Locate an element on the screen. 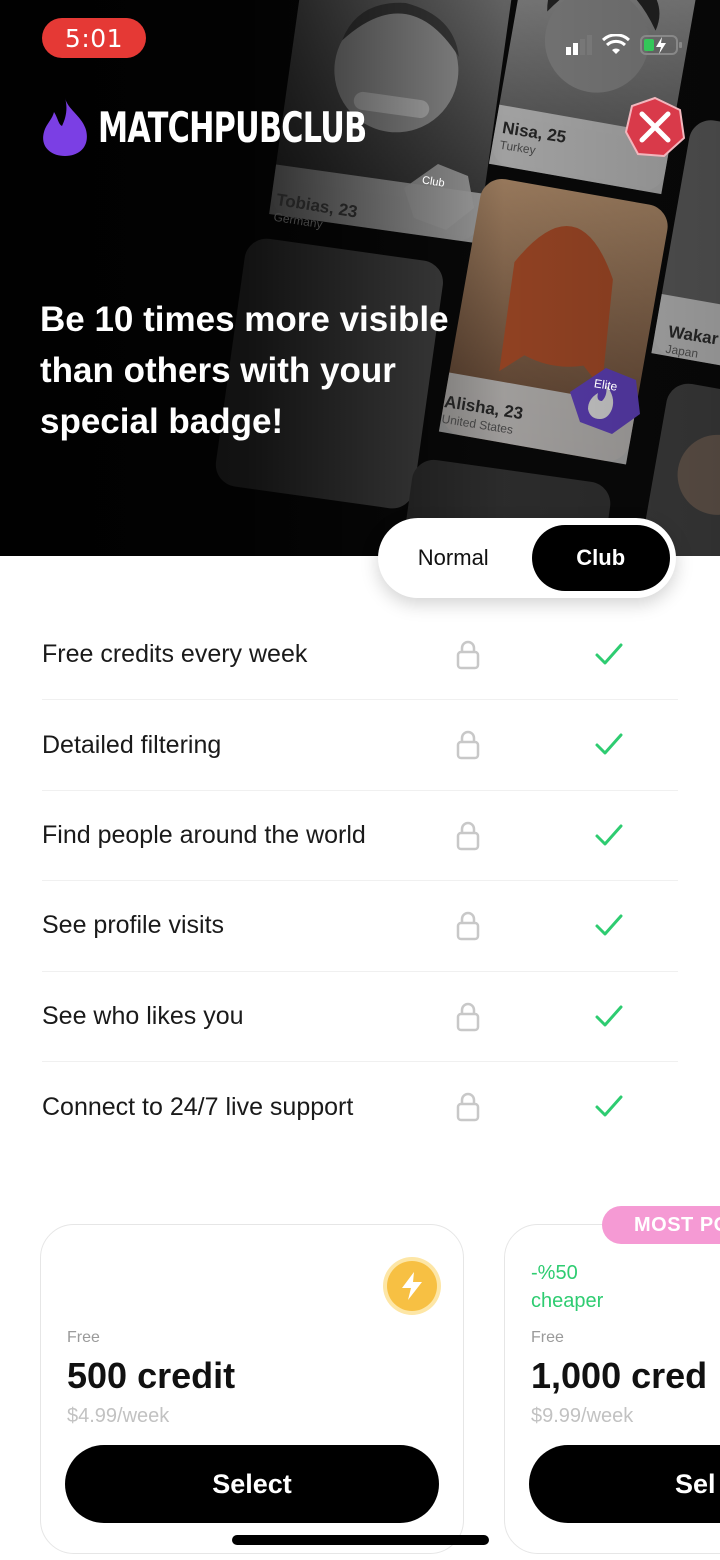 Image resolution: width=720 pixels, height=1560 pixels. feature-row: Connect to 24/7 live support is located at coordinates (360, 1107).